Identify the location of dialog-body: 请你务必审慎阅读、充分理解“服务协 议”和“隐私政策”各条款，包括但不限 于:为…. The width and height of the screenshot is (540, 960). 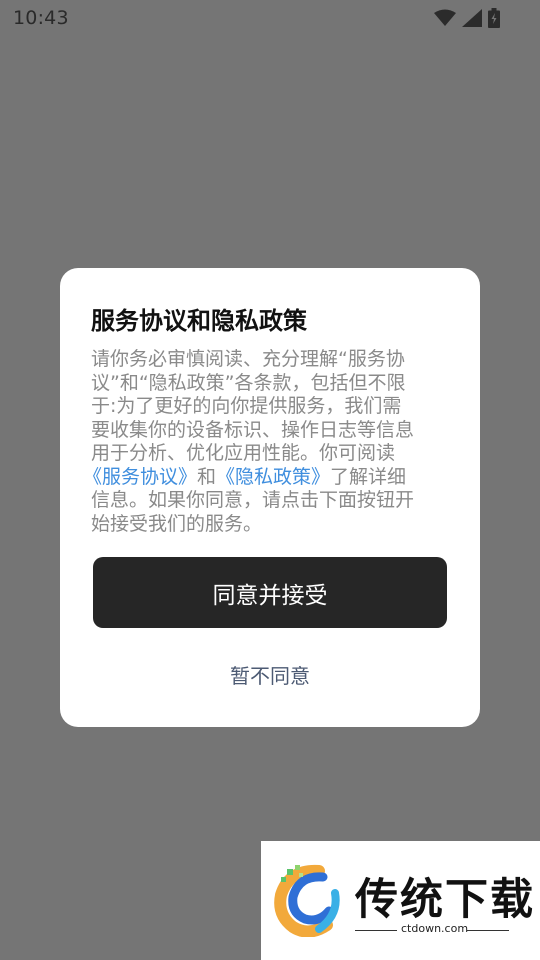
(267, 442).